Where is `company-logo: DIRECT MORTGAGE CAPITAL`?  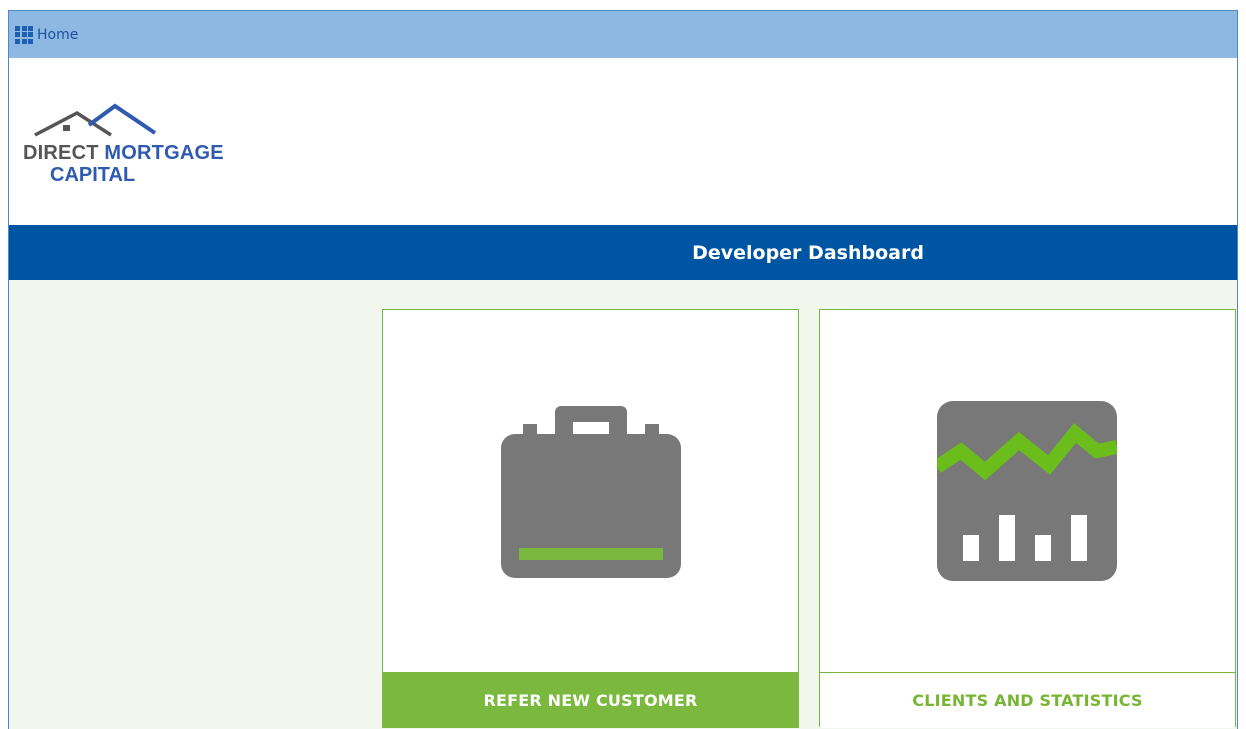
company-logo: DIRECT MORTGAGE CAPITAL is located at coordinates (133, 148).